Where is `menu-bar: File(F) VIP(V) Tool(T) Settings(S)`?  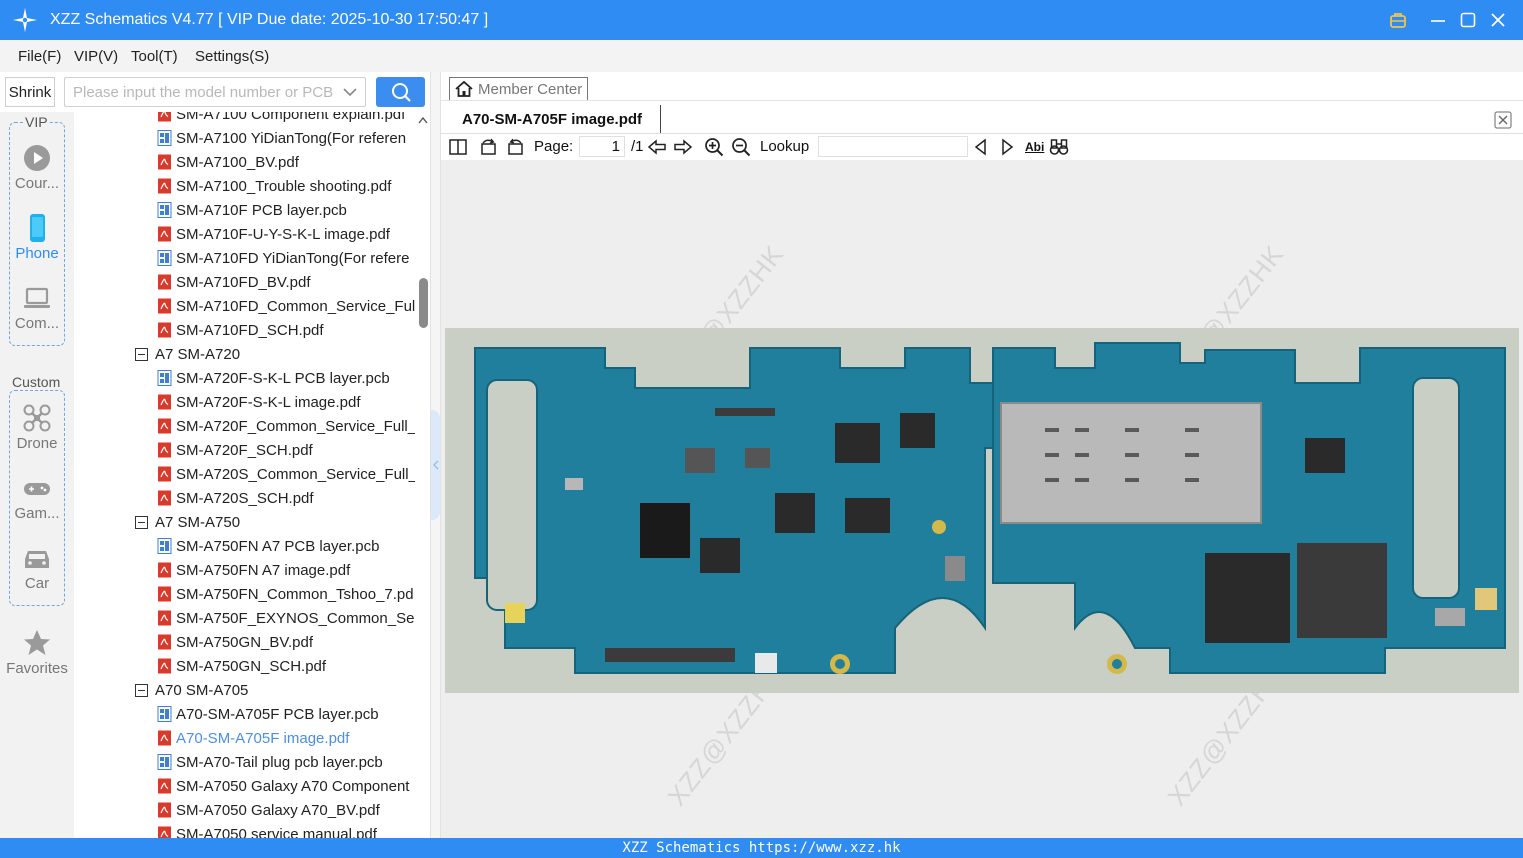 menu-bar: File(F) VIP(V) Tool(T) Settings(S) is located at coordinates (761, 56).